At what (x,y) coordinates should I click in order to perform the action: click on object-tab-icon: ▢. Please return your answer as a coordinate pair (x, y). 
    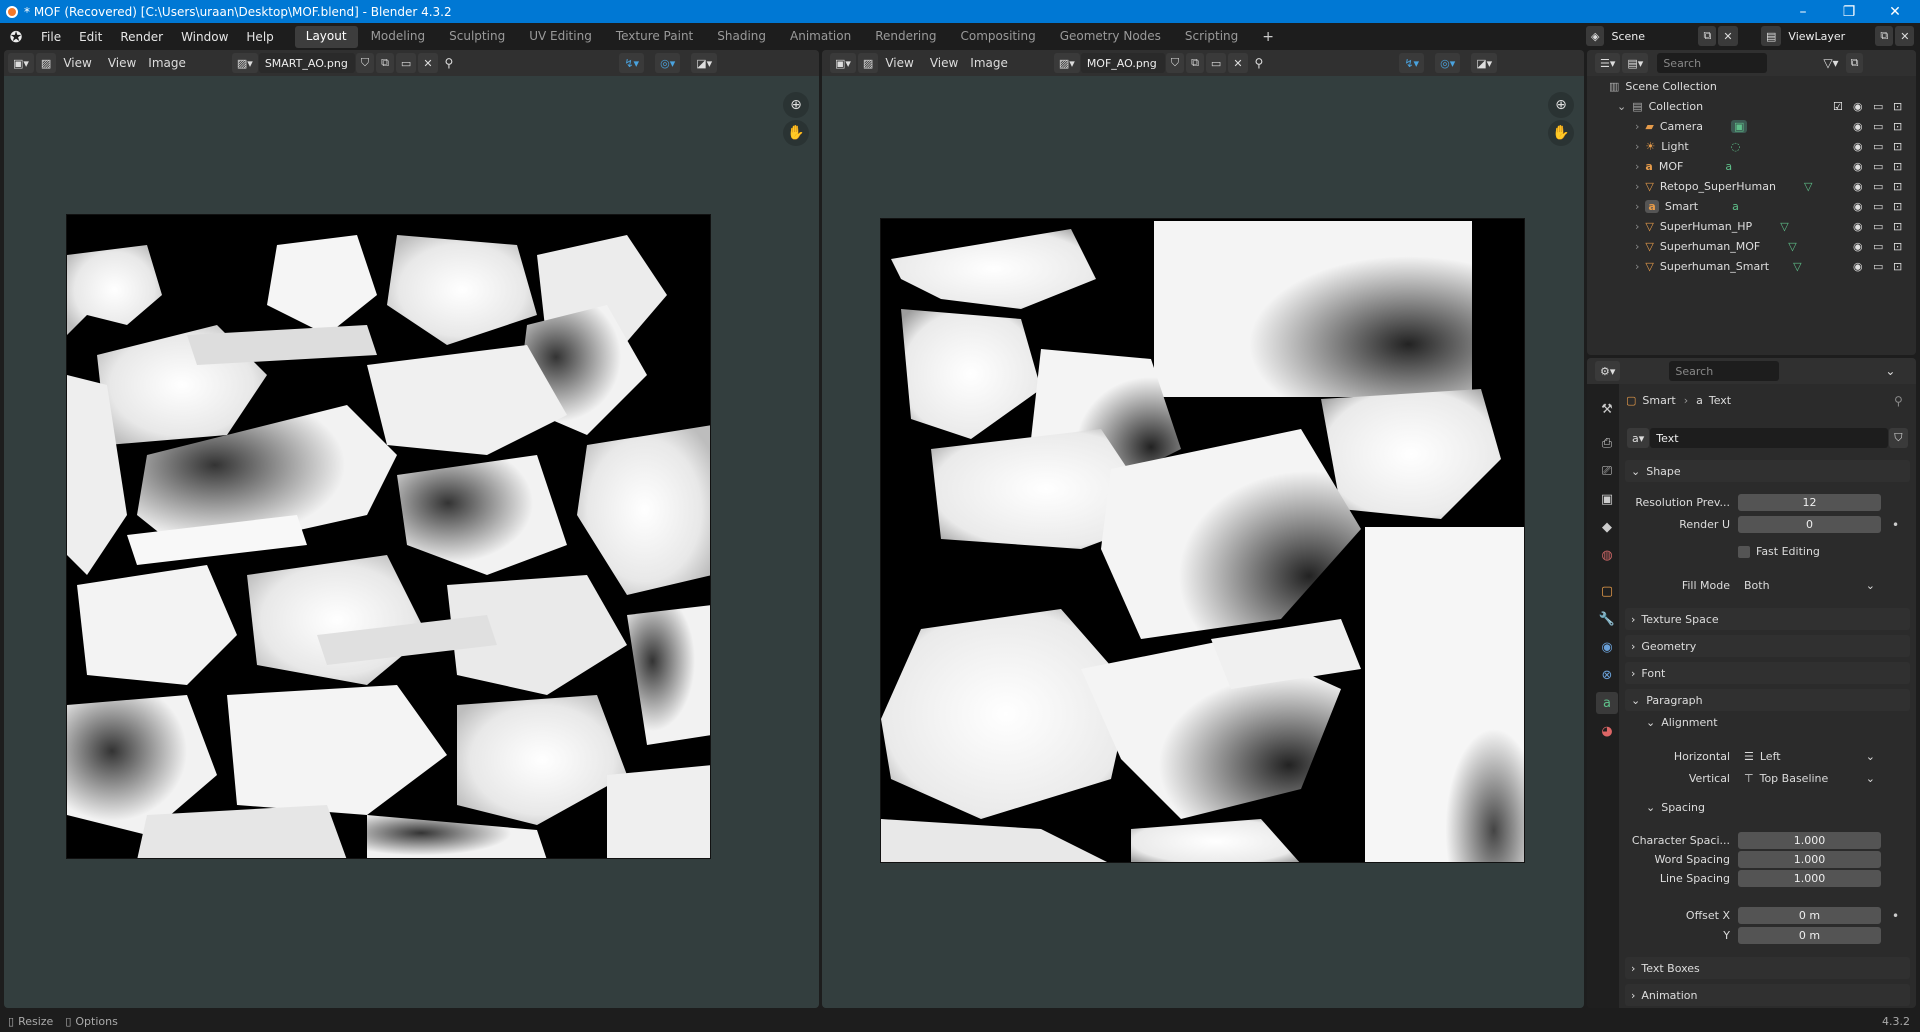
    Looking at the image, I should click on (1607, 591).